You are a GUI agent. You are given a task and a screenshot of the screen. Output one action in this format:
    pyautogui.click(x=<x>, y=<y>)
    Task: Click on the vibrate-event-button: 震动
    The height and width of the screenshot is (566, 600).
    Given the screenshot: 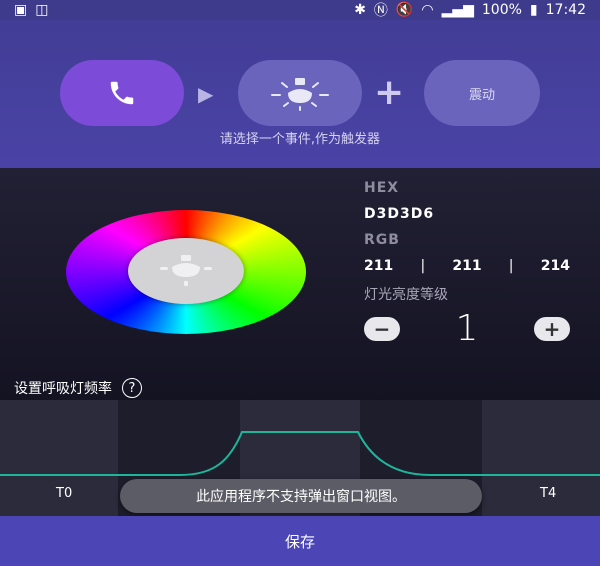 What is the action you would take?
    pyautogui.click(x=482, y=93)
    